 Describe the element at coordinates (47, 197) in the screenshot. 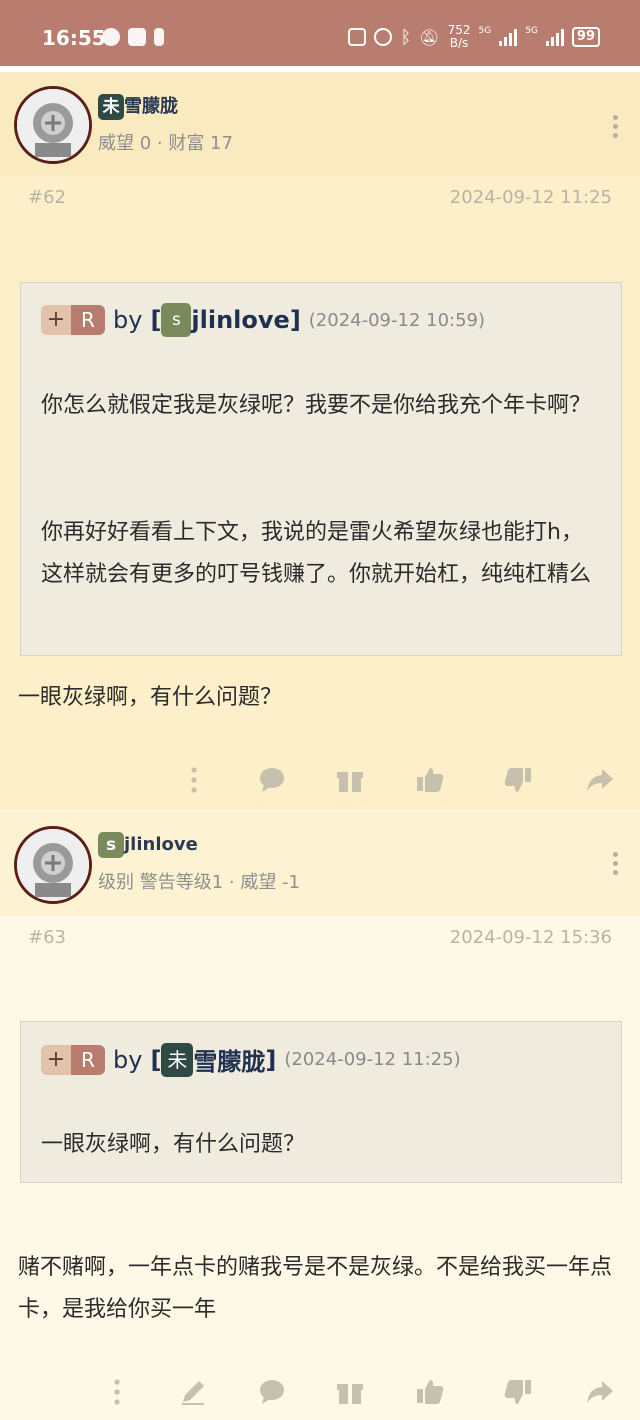

I see `floor-number: #62` at that location.